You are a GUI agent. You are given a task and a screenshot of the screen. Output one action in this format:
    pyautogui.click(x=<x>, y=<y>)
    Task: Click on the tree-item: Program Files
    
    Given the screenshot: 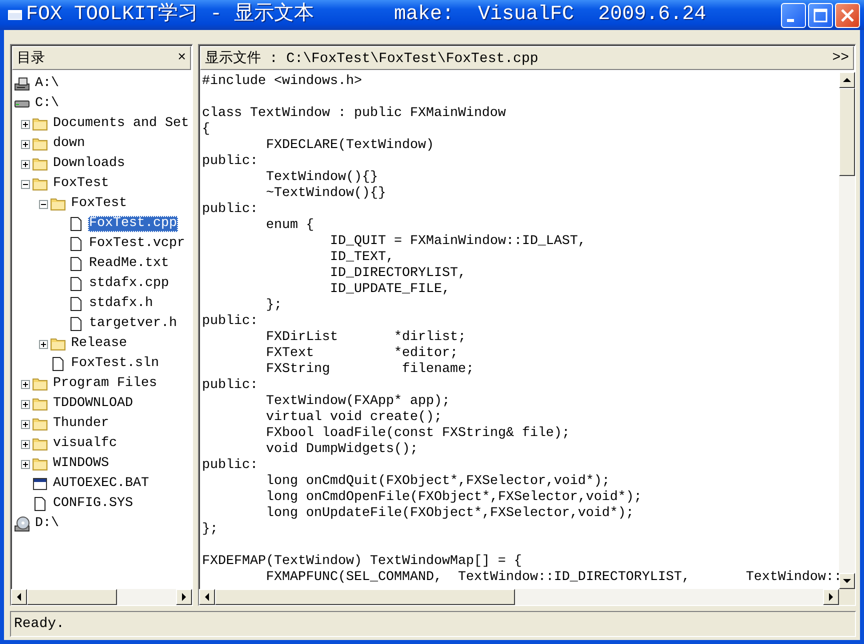 What is the action you would take?
    pyautogui.click(x=105, y=384)
    